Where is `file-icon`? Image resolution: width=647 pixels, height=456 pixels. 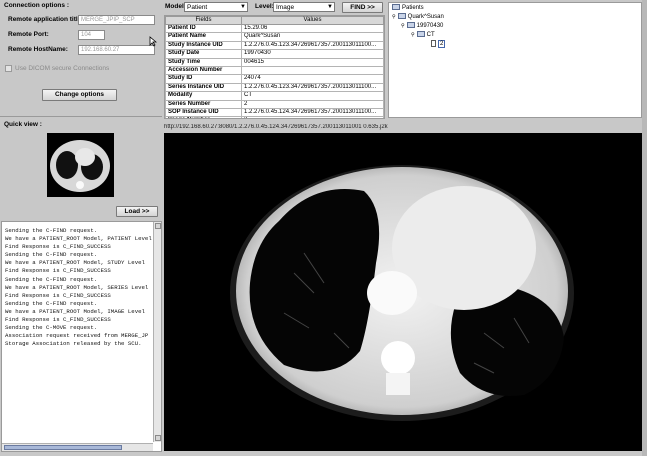 file-icon is located at coordinates (433, 43).